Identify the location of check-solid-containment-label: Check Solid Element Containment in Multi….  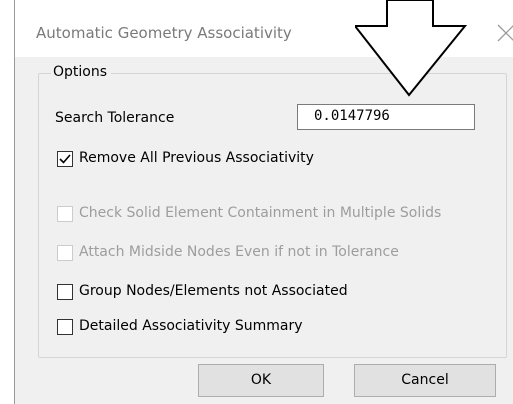
(260, 213).